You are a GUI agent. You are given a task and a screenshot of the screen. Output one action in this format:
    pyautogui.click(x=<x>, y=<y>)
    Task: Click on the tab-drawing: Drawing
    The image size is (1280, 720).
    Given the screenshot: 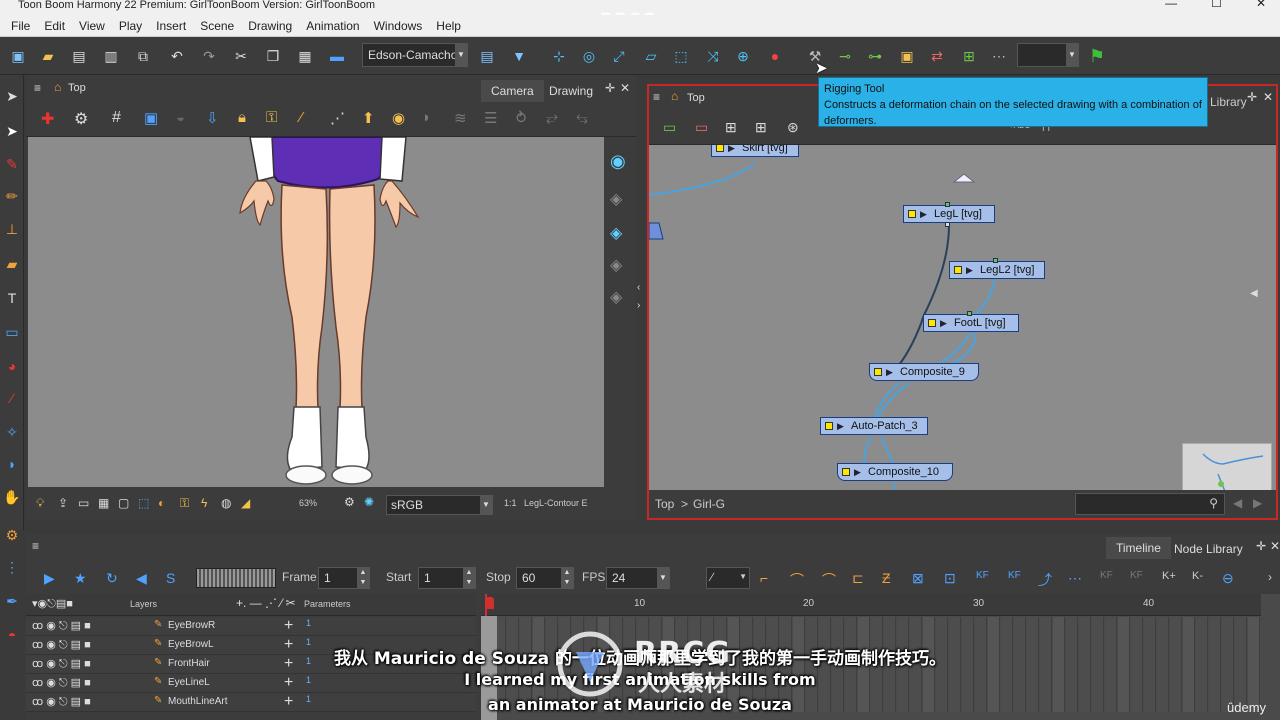 What is the action you would take?
    pyautogui.click(x=571, y=91)
    